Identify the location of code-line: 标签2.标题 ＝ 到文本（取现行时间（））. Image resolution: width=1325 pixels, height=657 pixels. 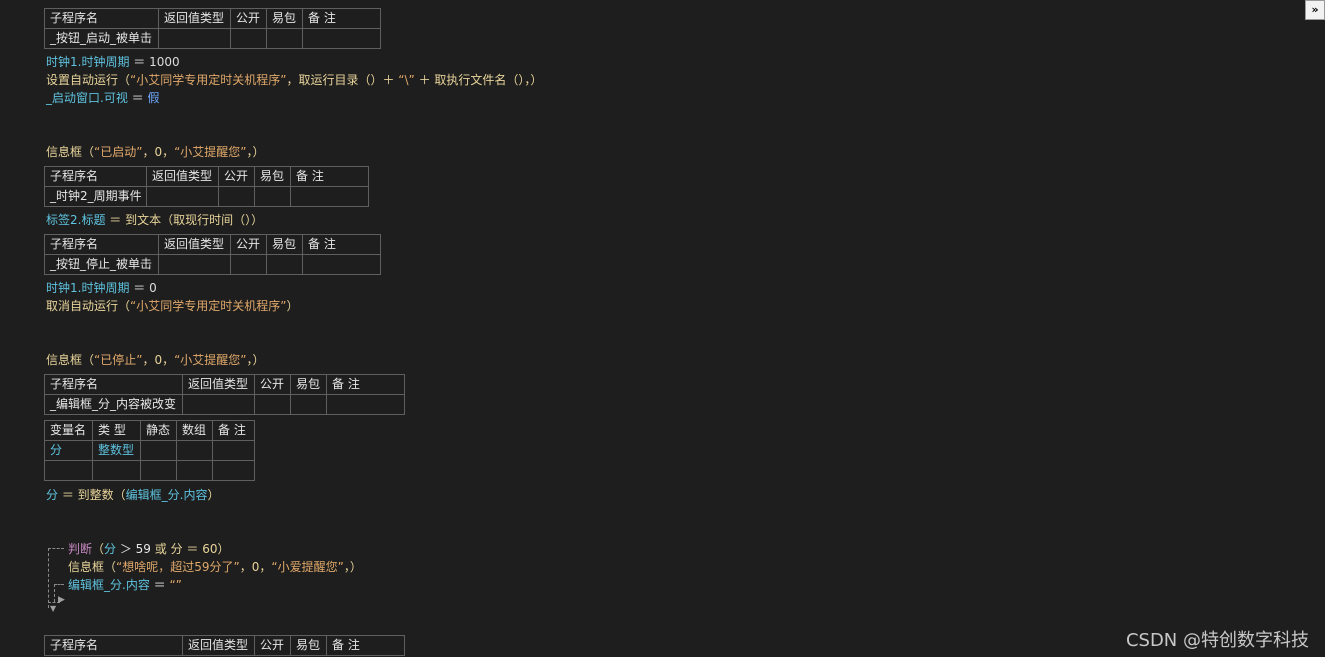
(154, 219).